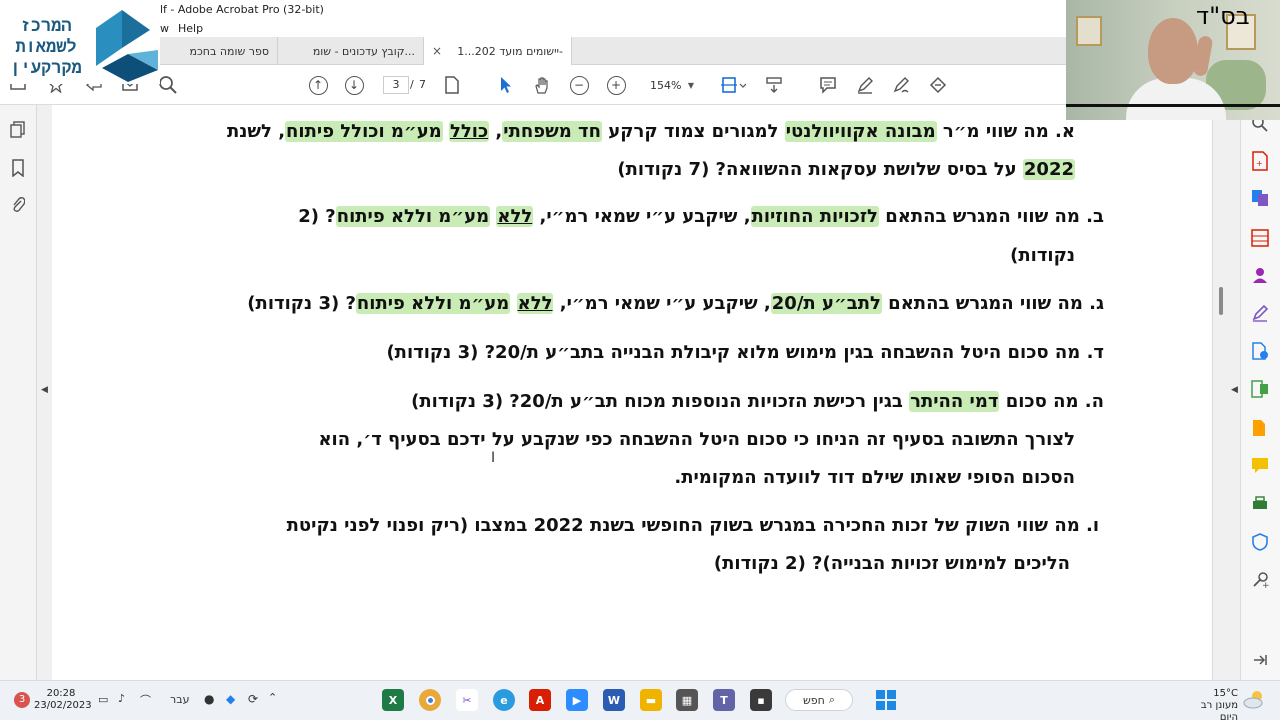  What do you see at coordinates (724, 700) in the screenshot?
I see `teams-icon: T` at bounding box center [724, 700].